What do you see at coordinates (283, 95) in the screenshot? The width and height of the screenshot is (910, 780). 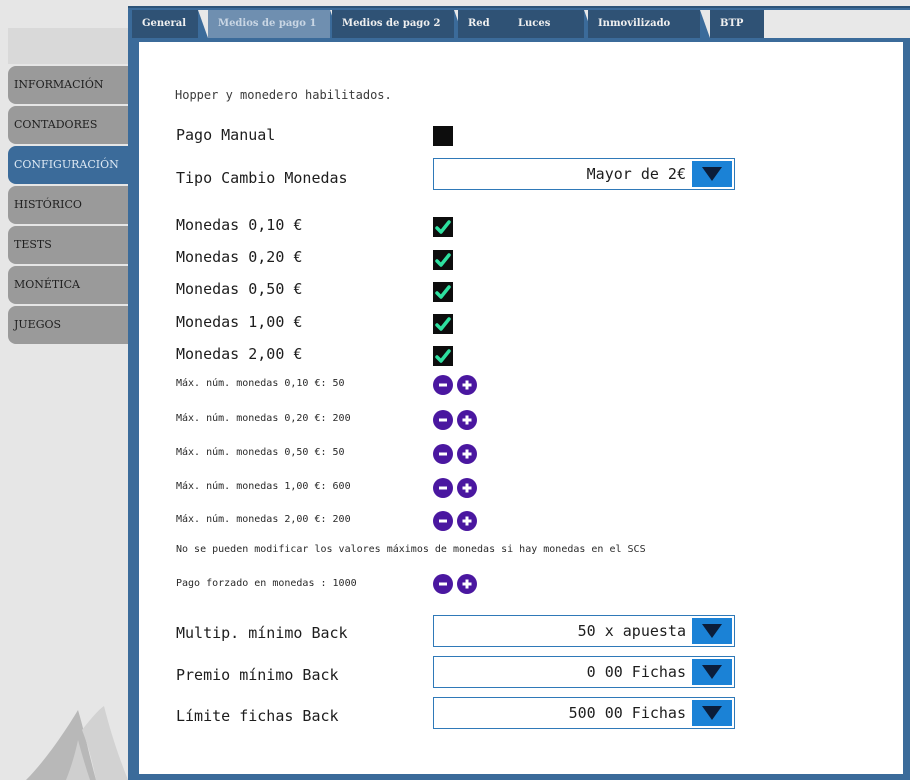 I see `status-text: Hopper y monedero habilitados.` at bounding box center [283, 95].